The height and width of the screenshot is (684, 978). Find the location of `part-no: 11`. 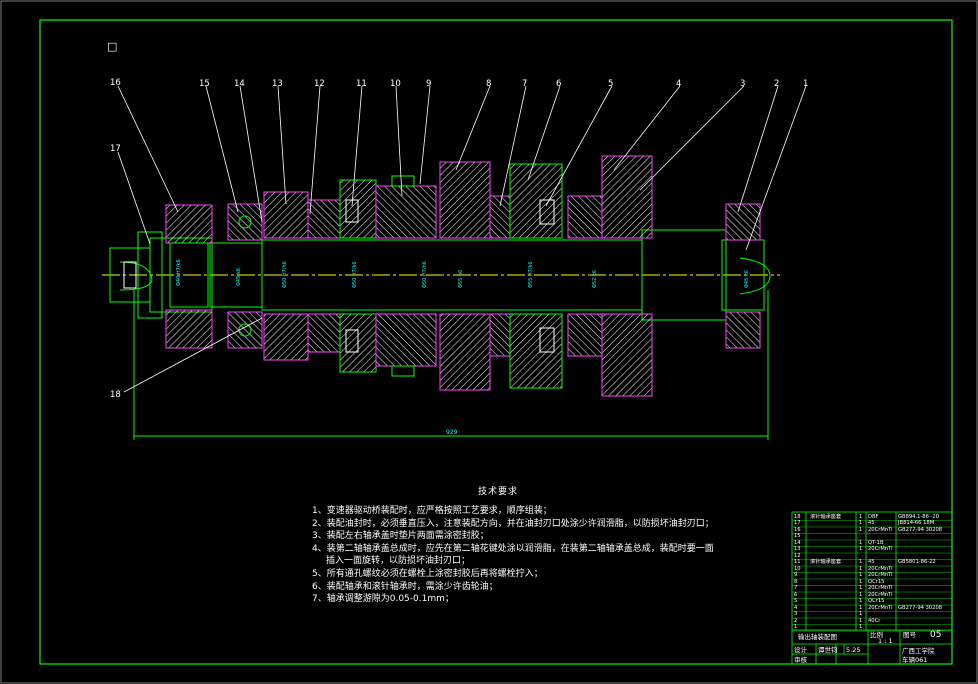

part-no: 11 is located at coordinates (797, 562).